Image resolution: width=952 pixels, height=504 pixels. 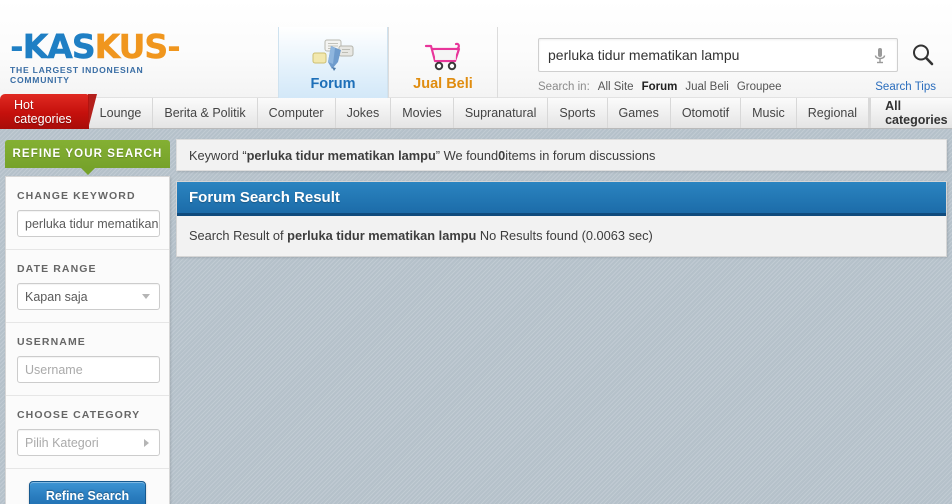 I want to click on search-input, so click(x=698, y=55).